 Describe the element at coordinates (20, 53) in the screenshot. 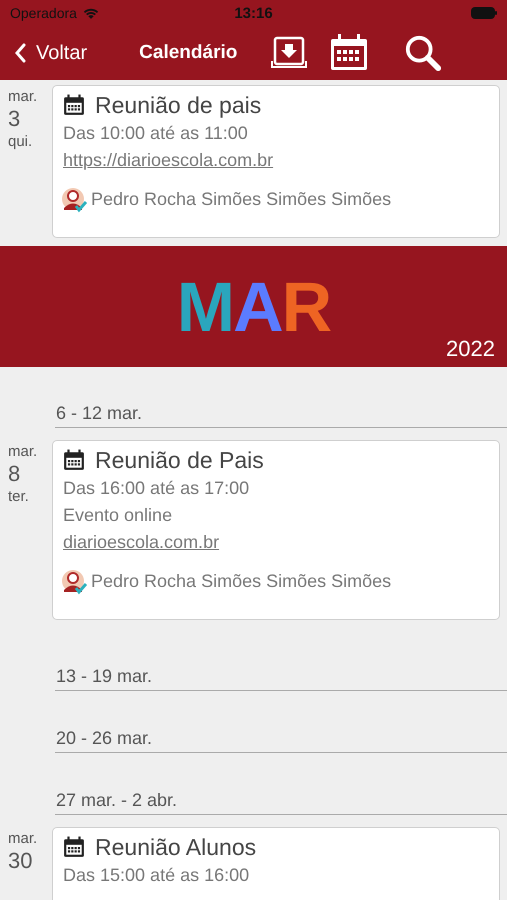

I see `chevron-left-icon` at that location.